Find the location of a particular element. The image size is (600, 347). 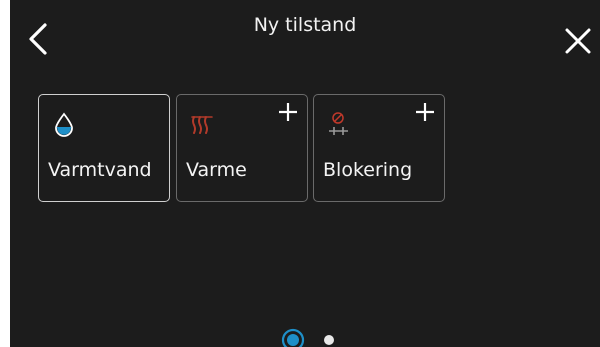

tile-label: Blokering is located at coordinates (368, 170).